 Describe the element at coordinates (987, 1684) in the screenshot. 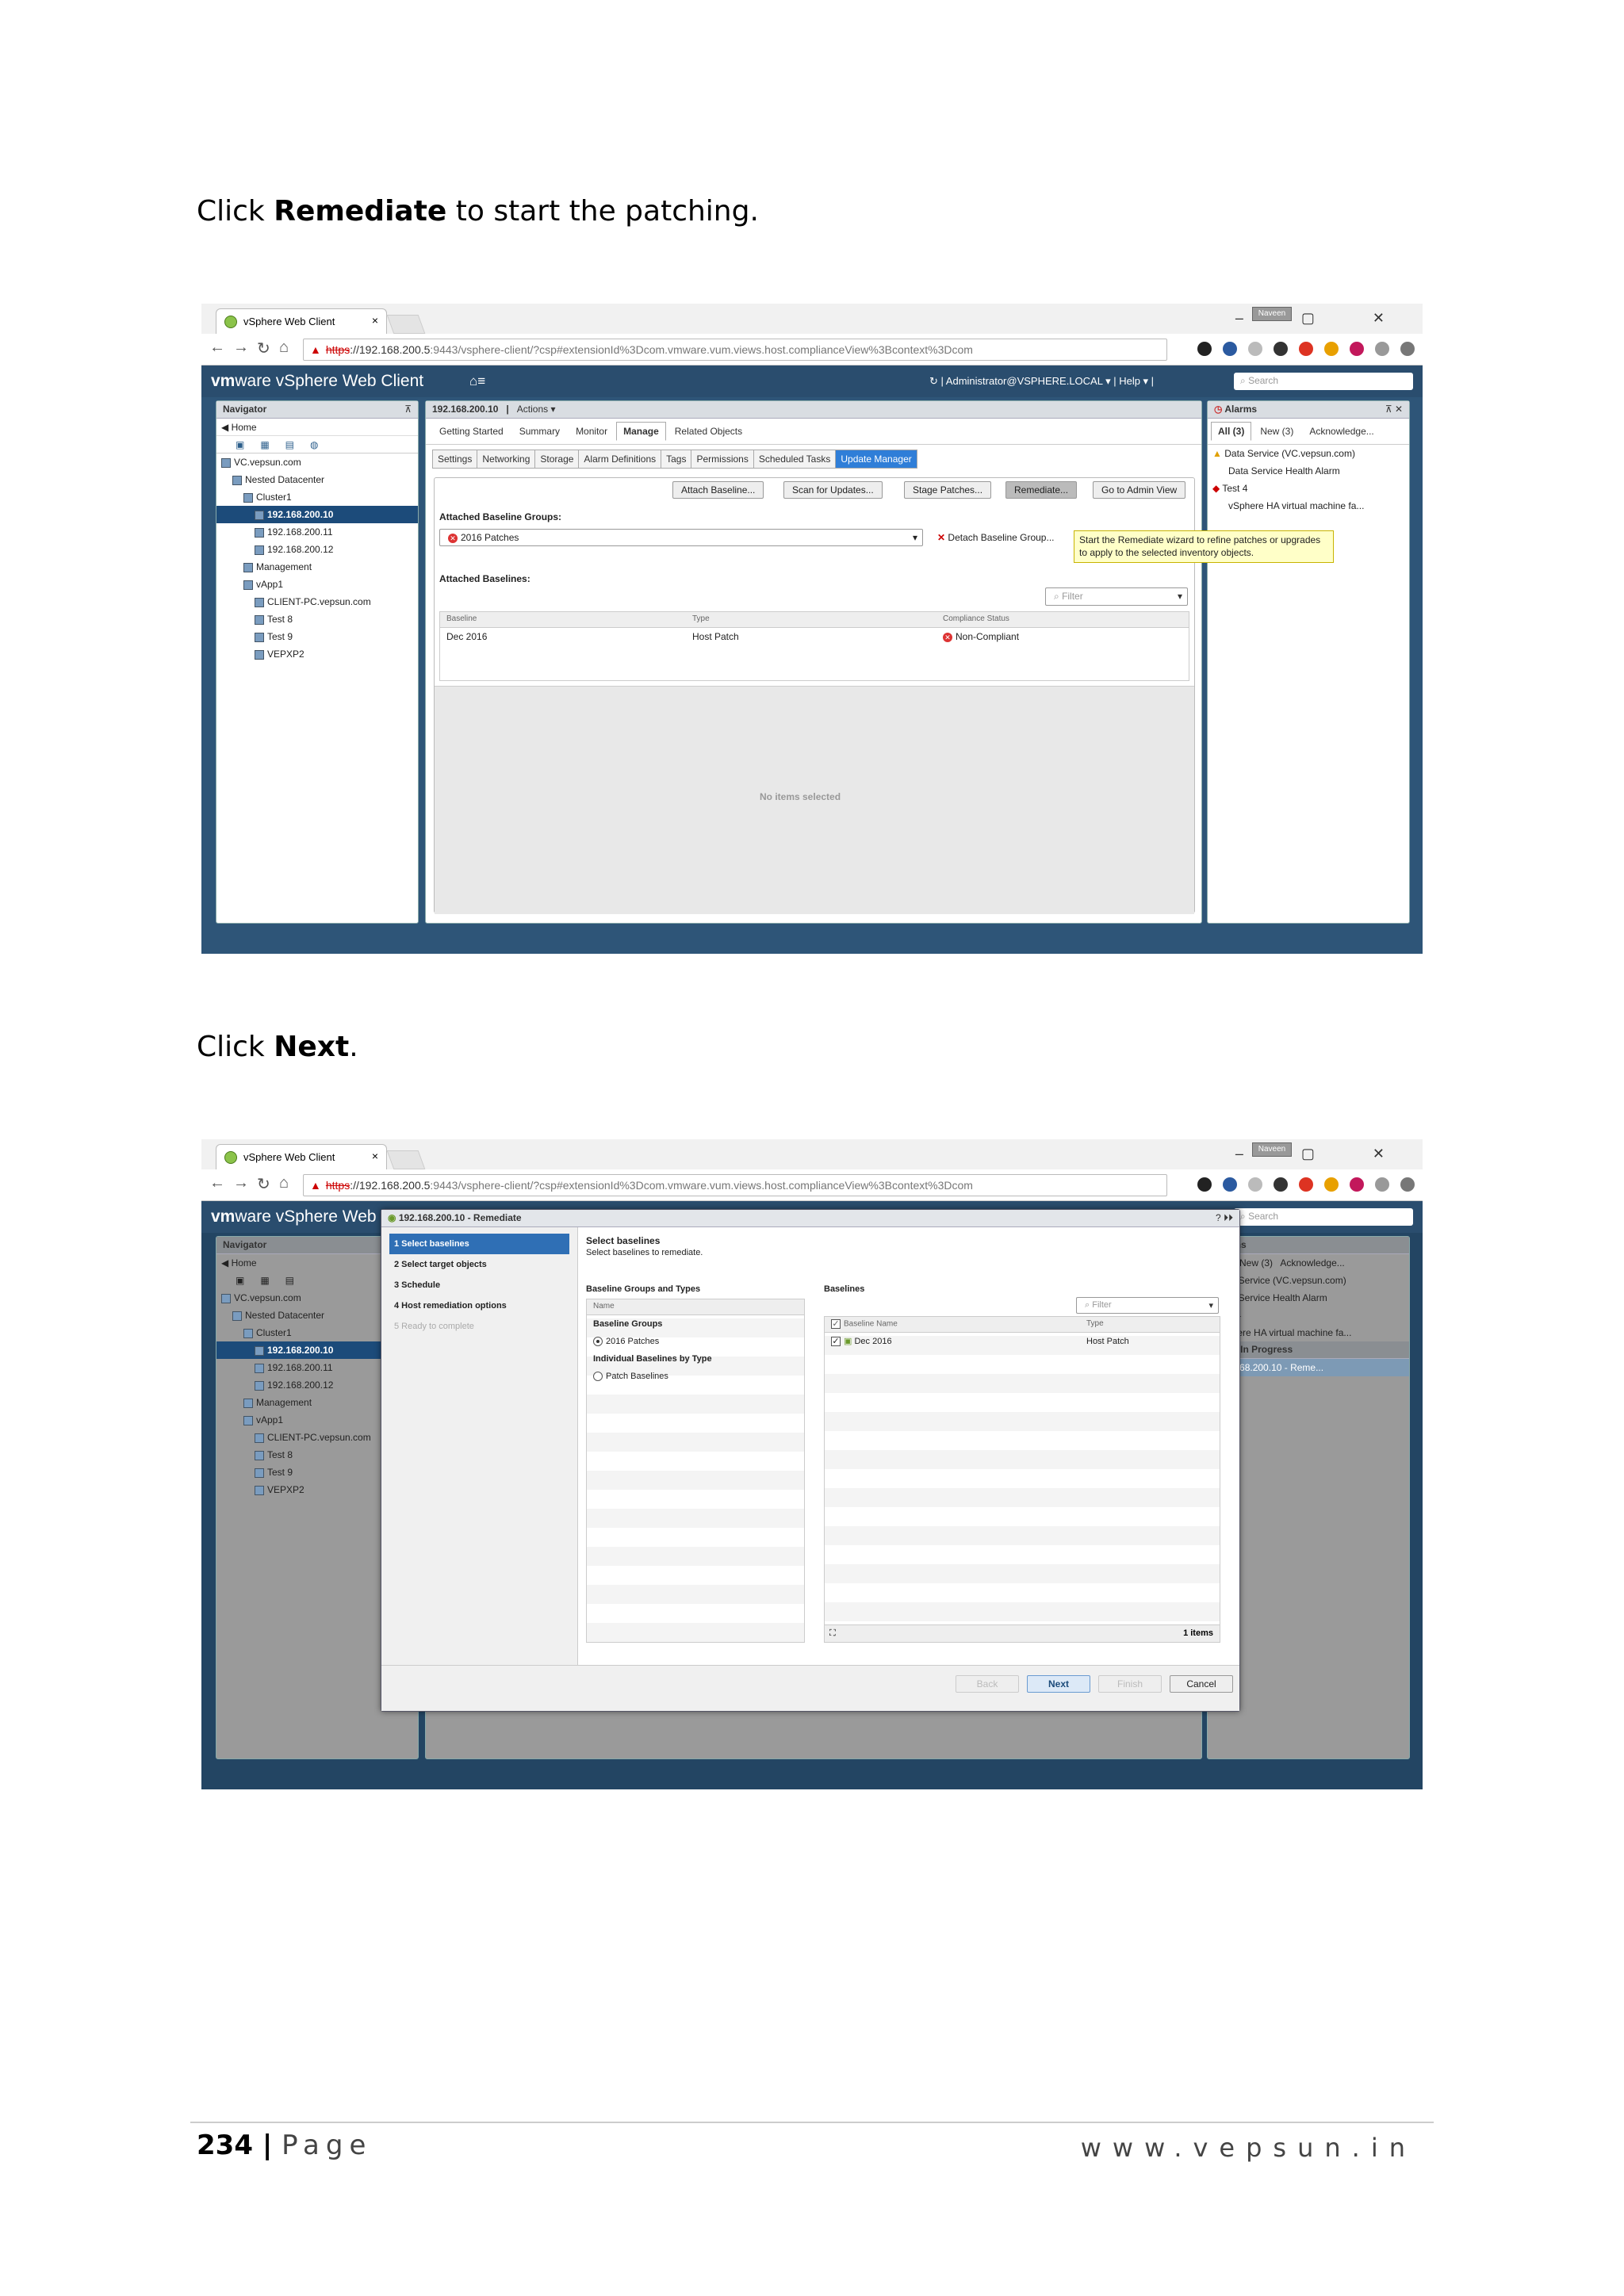

I see `back-button: Back` at that location.